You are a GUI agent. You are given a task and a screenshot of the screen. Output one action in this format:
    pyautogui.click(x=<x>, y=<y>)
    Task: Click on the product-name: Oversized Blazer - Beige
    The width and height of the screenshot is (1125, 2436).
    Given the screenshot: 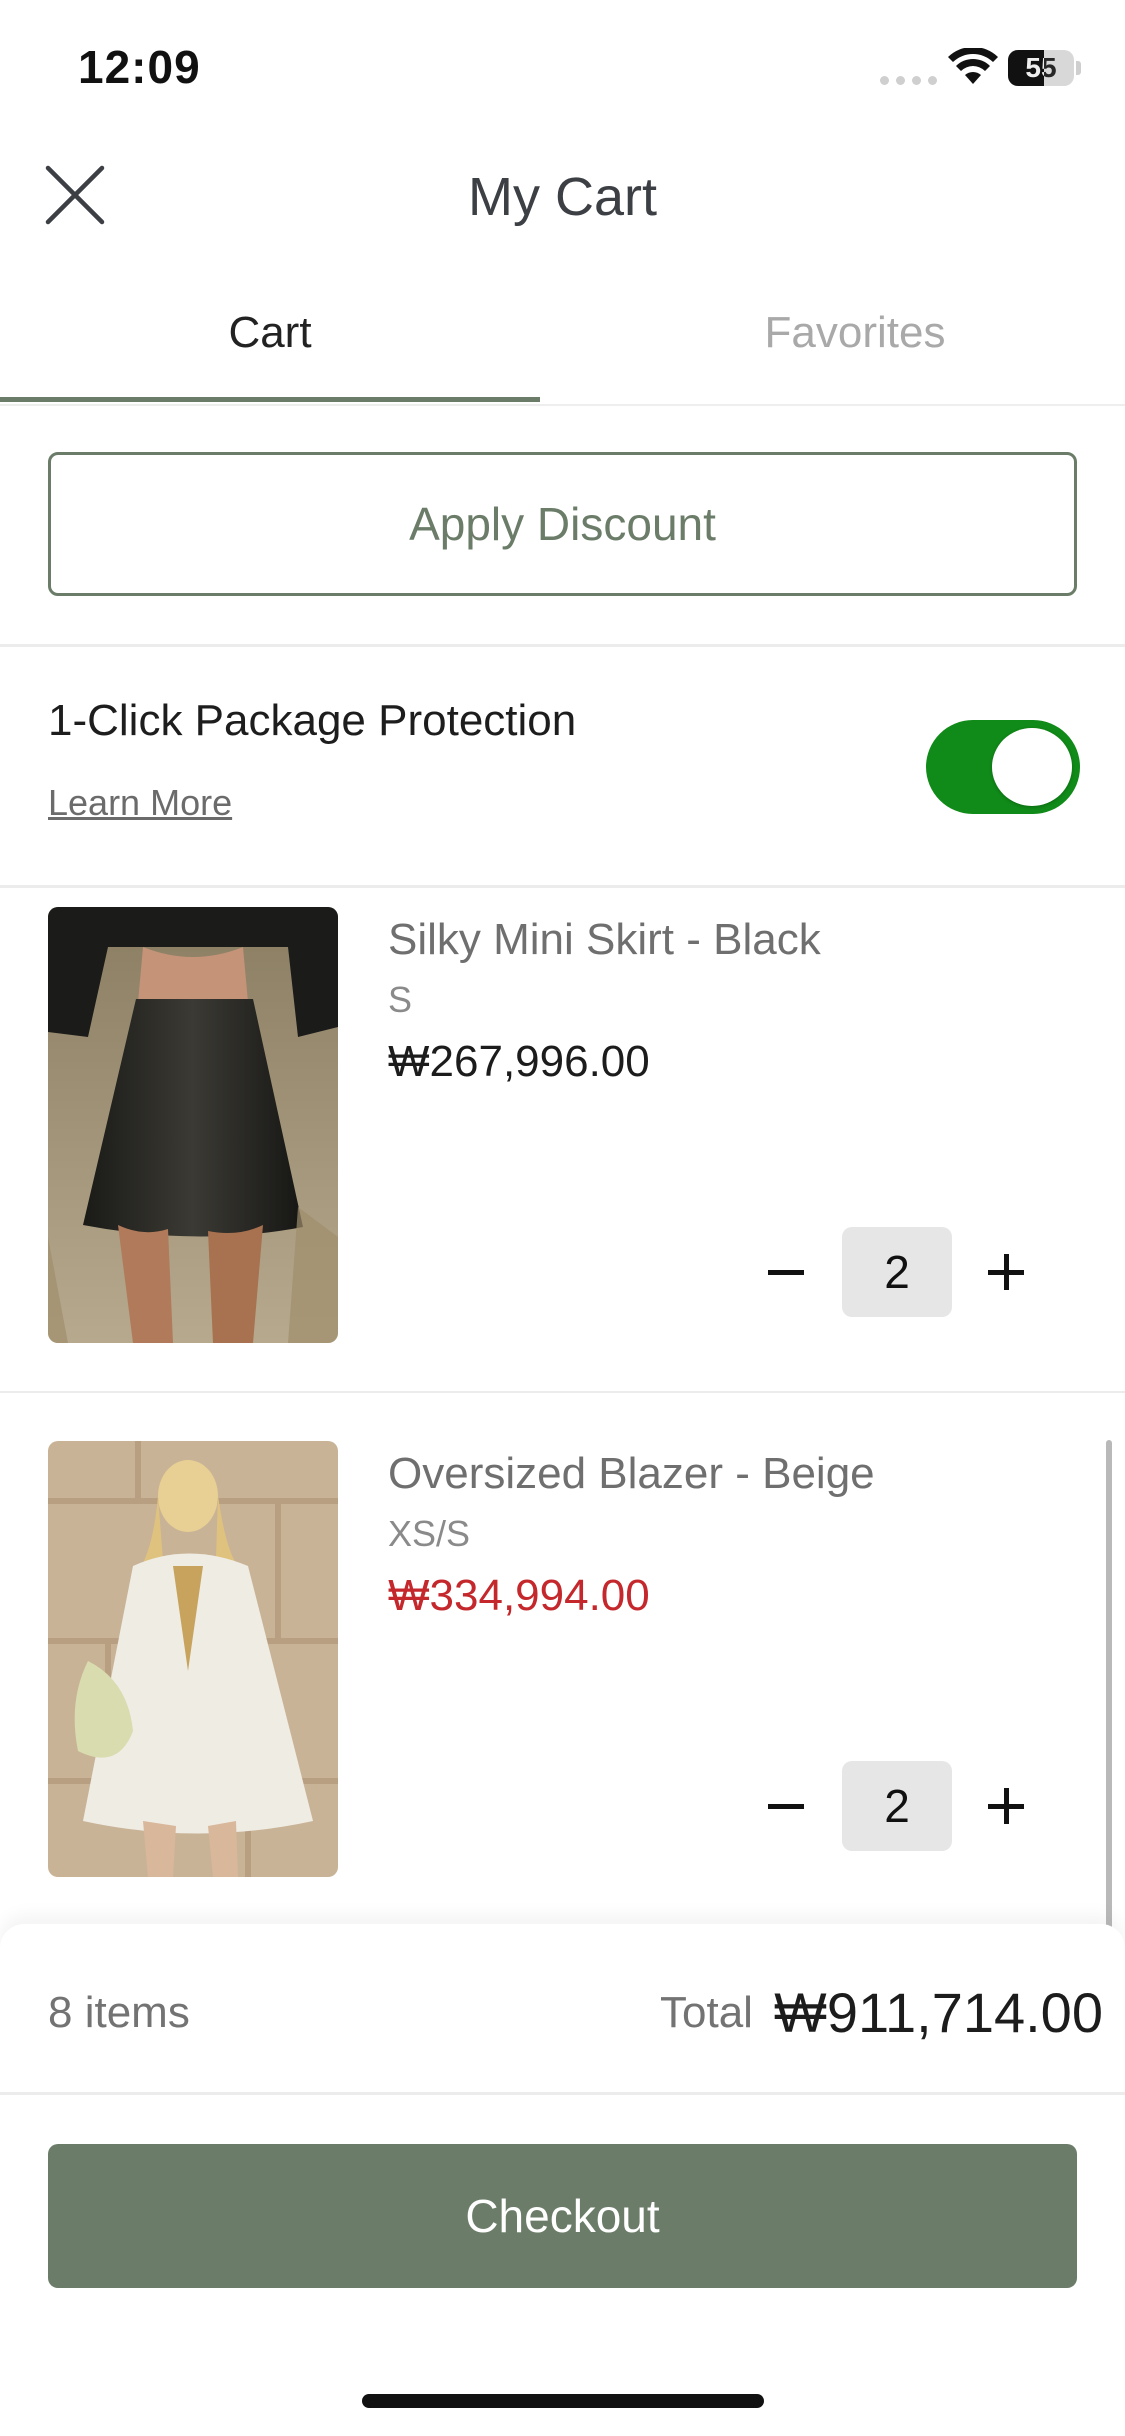 What is the action you would take?
    pyautogui.click(x=631, y=1474)
    